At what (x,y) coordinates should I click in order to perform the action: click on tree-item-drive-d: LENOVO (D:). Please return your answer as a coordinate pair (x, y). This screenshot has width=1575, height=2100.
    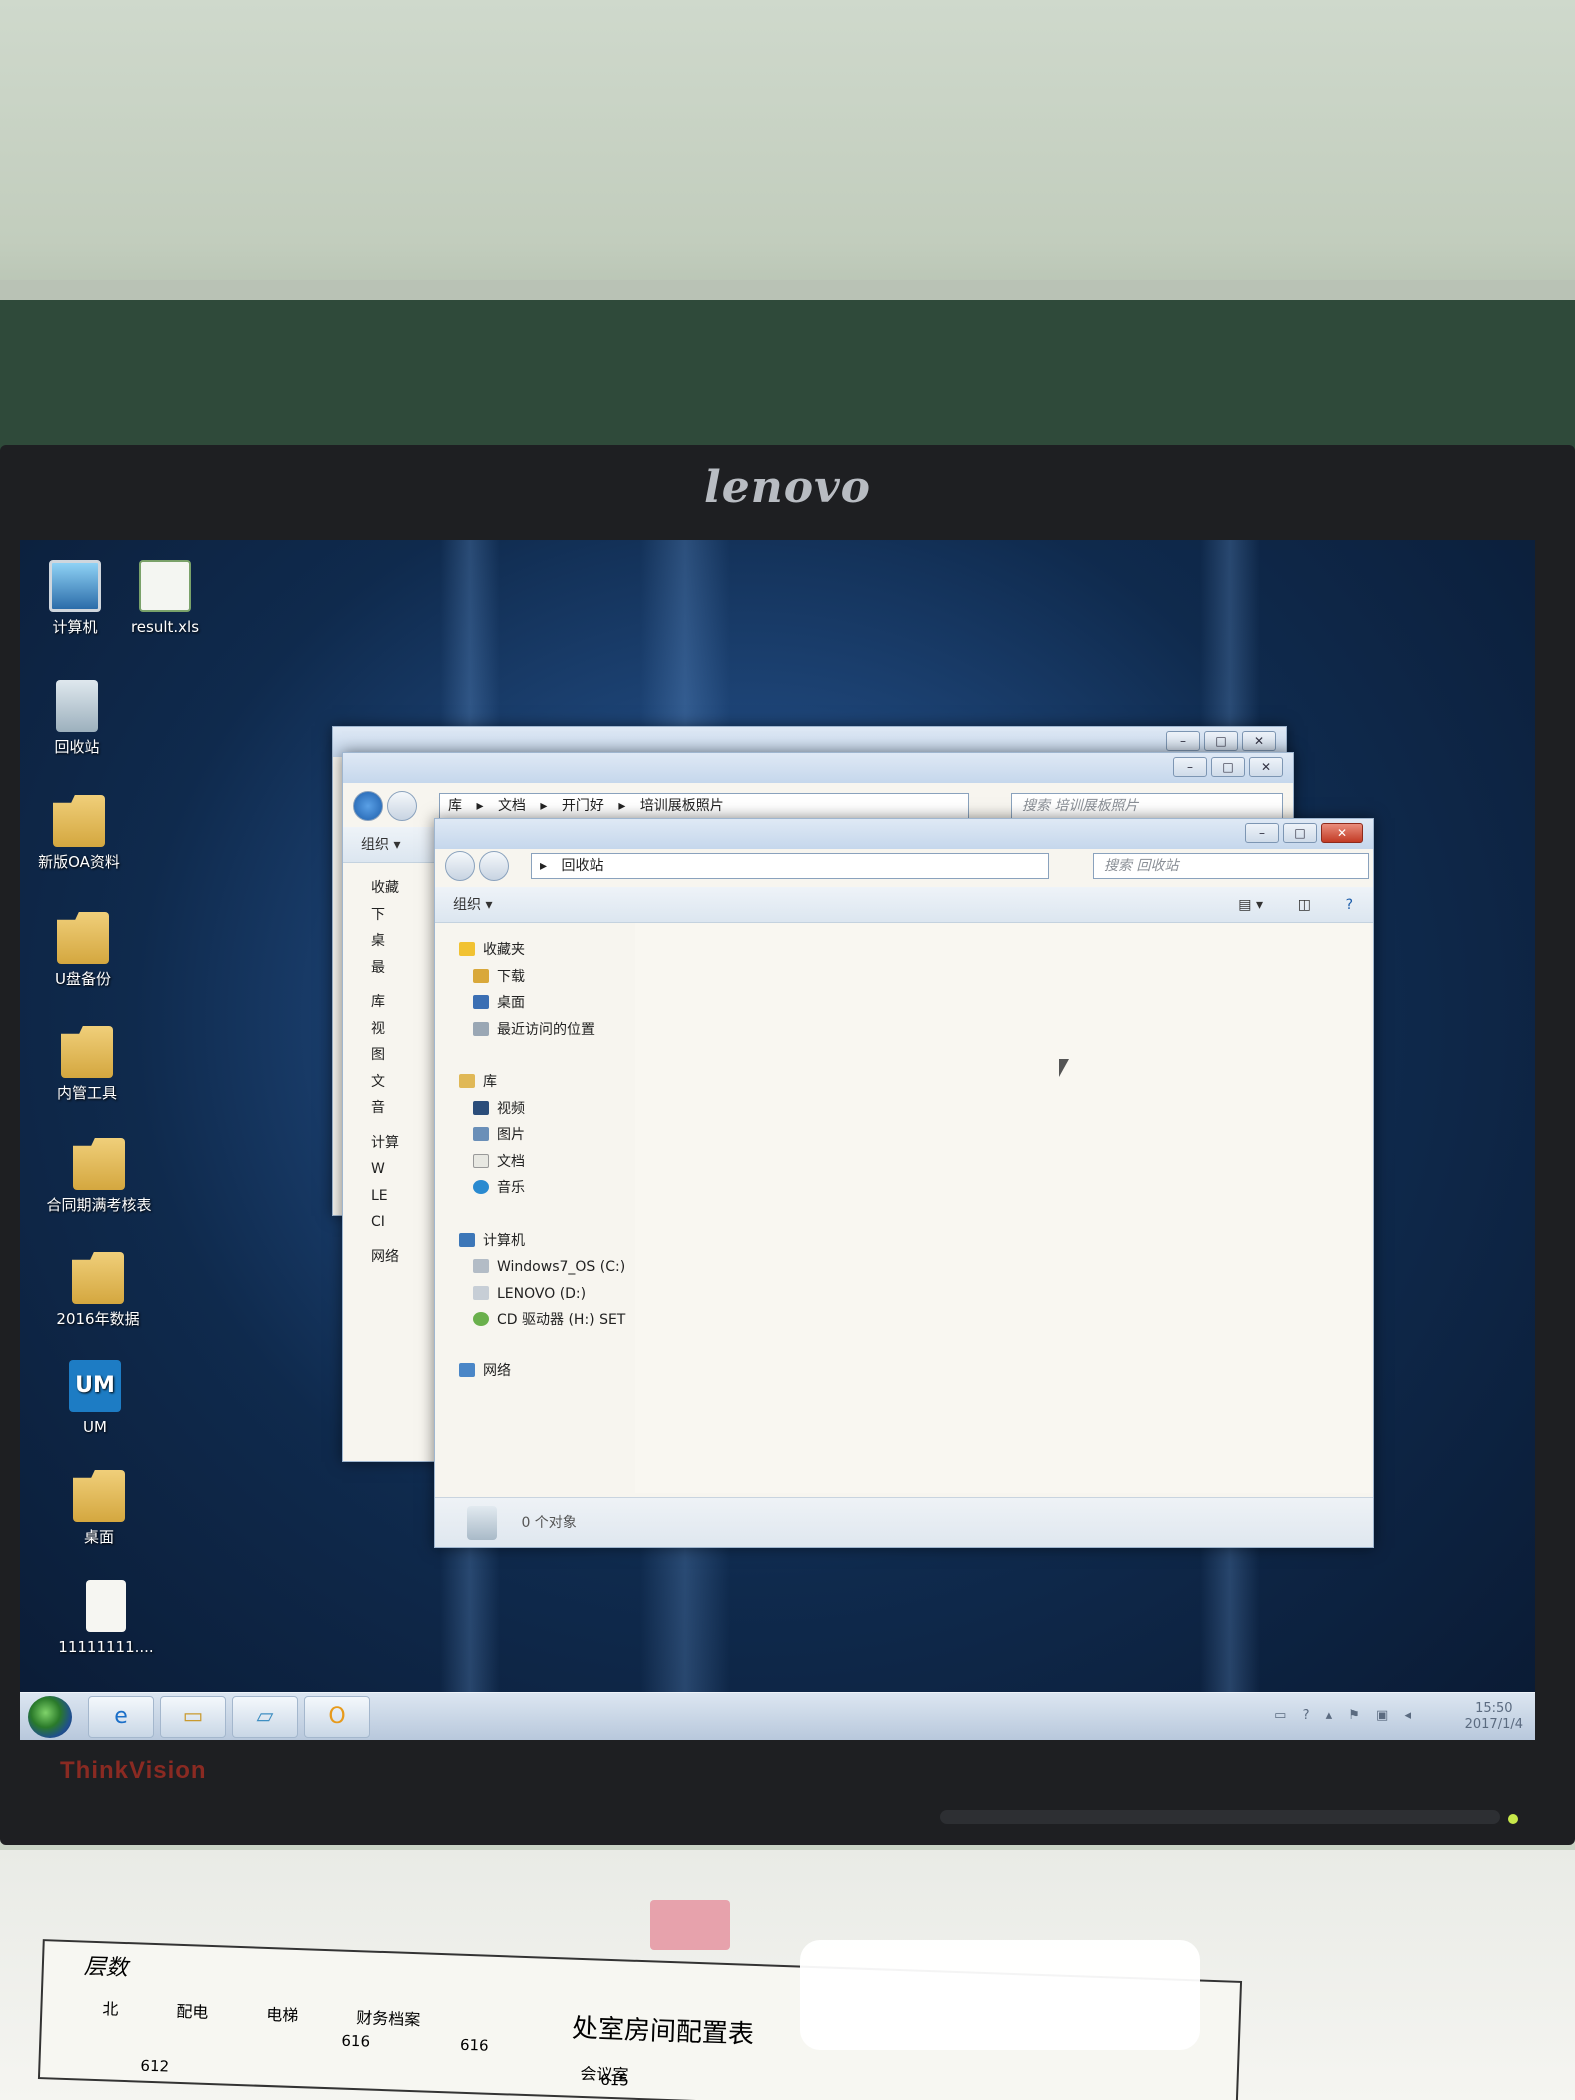
    Looking at the image, I should click on (549, 1294).